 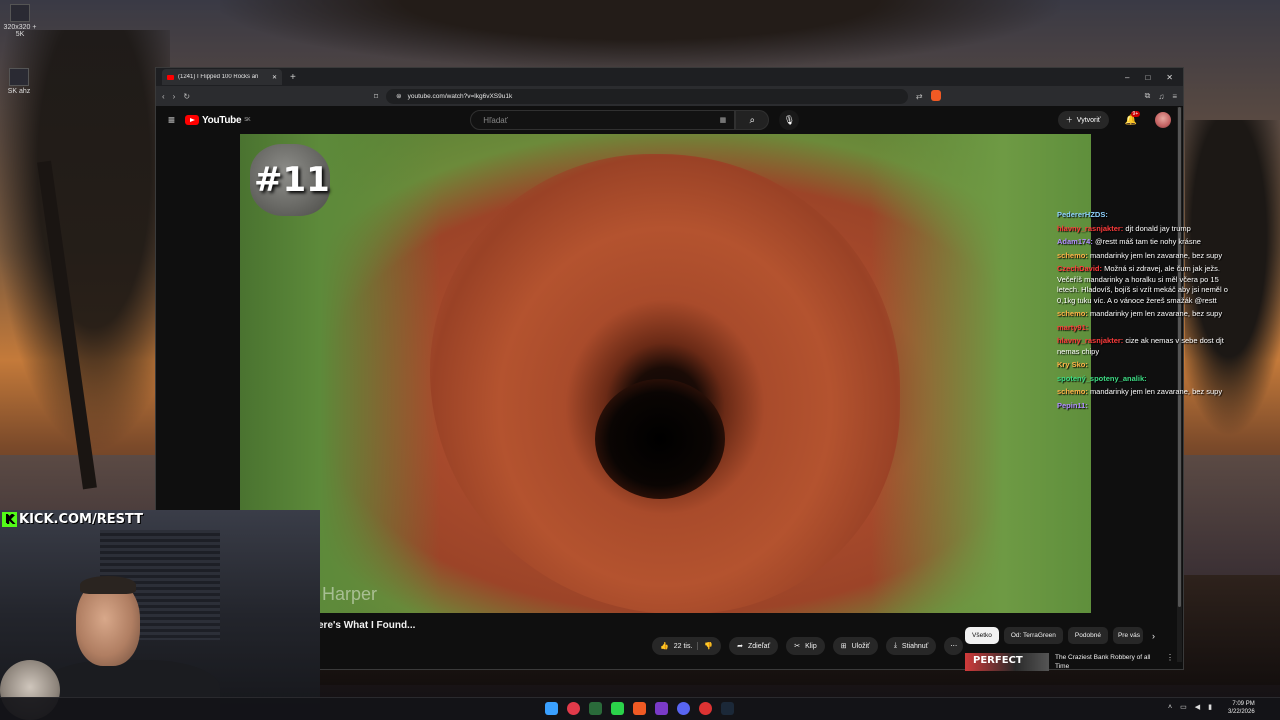 I want to click on more-actions-button: ⋯, so click(x=954, y=646).